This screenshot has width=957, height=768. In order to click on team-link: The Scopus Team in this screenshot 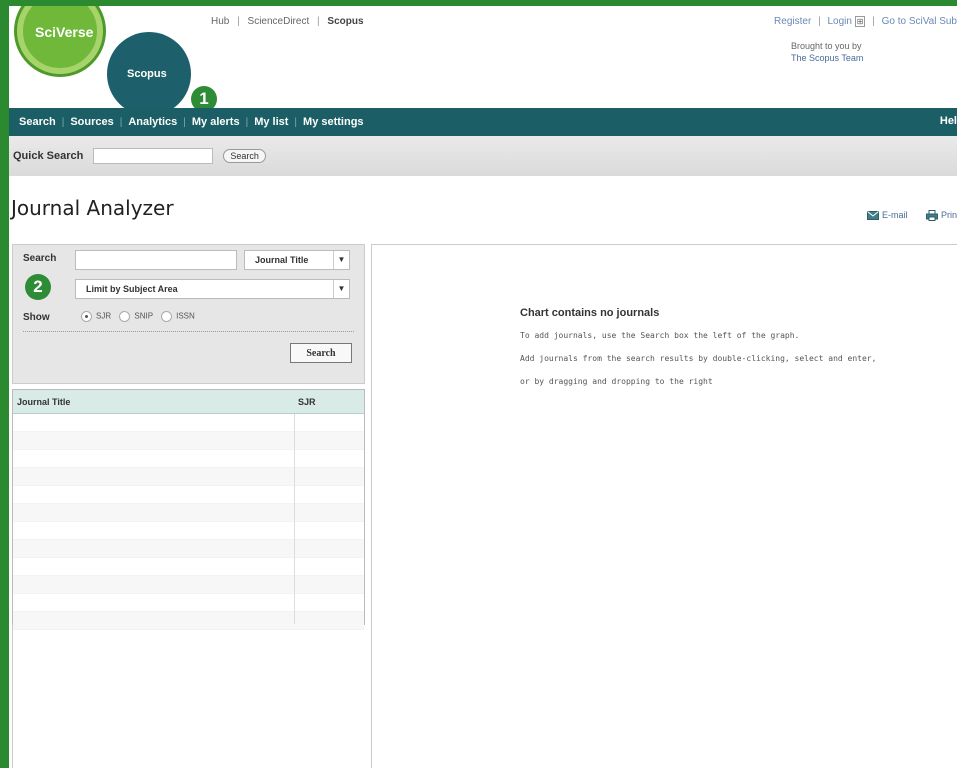, I will do `click(827, 58)`.